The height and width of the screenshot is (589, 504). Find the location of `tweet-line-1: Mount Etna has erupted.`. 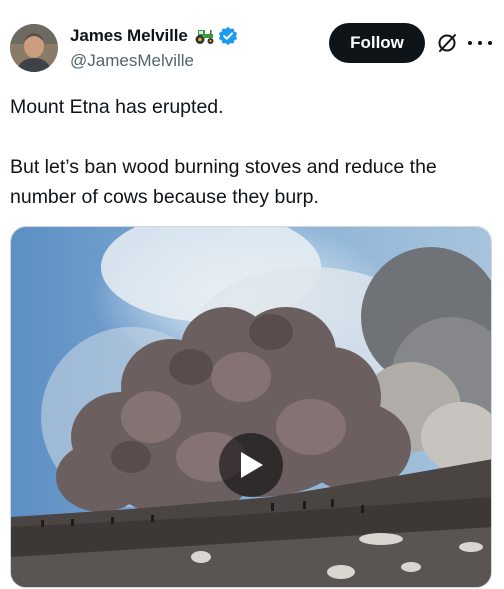

tweet-line-1: Mount Etna has erupted. is located at coordinates (117, 107).